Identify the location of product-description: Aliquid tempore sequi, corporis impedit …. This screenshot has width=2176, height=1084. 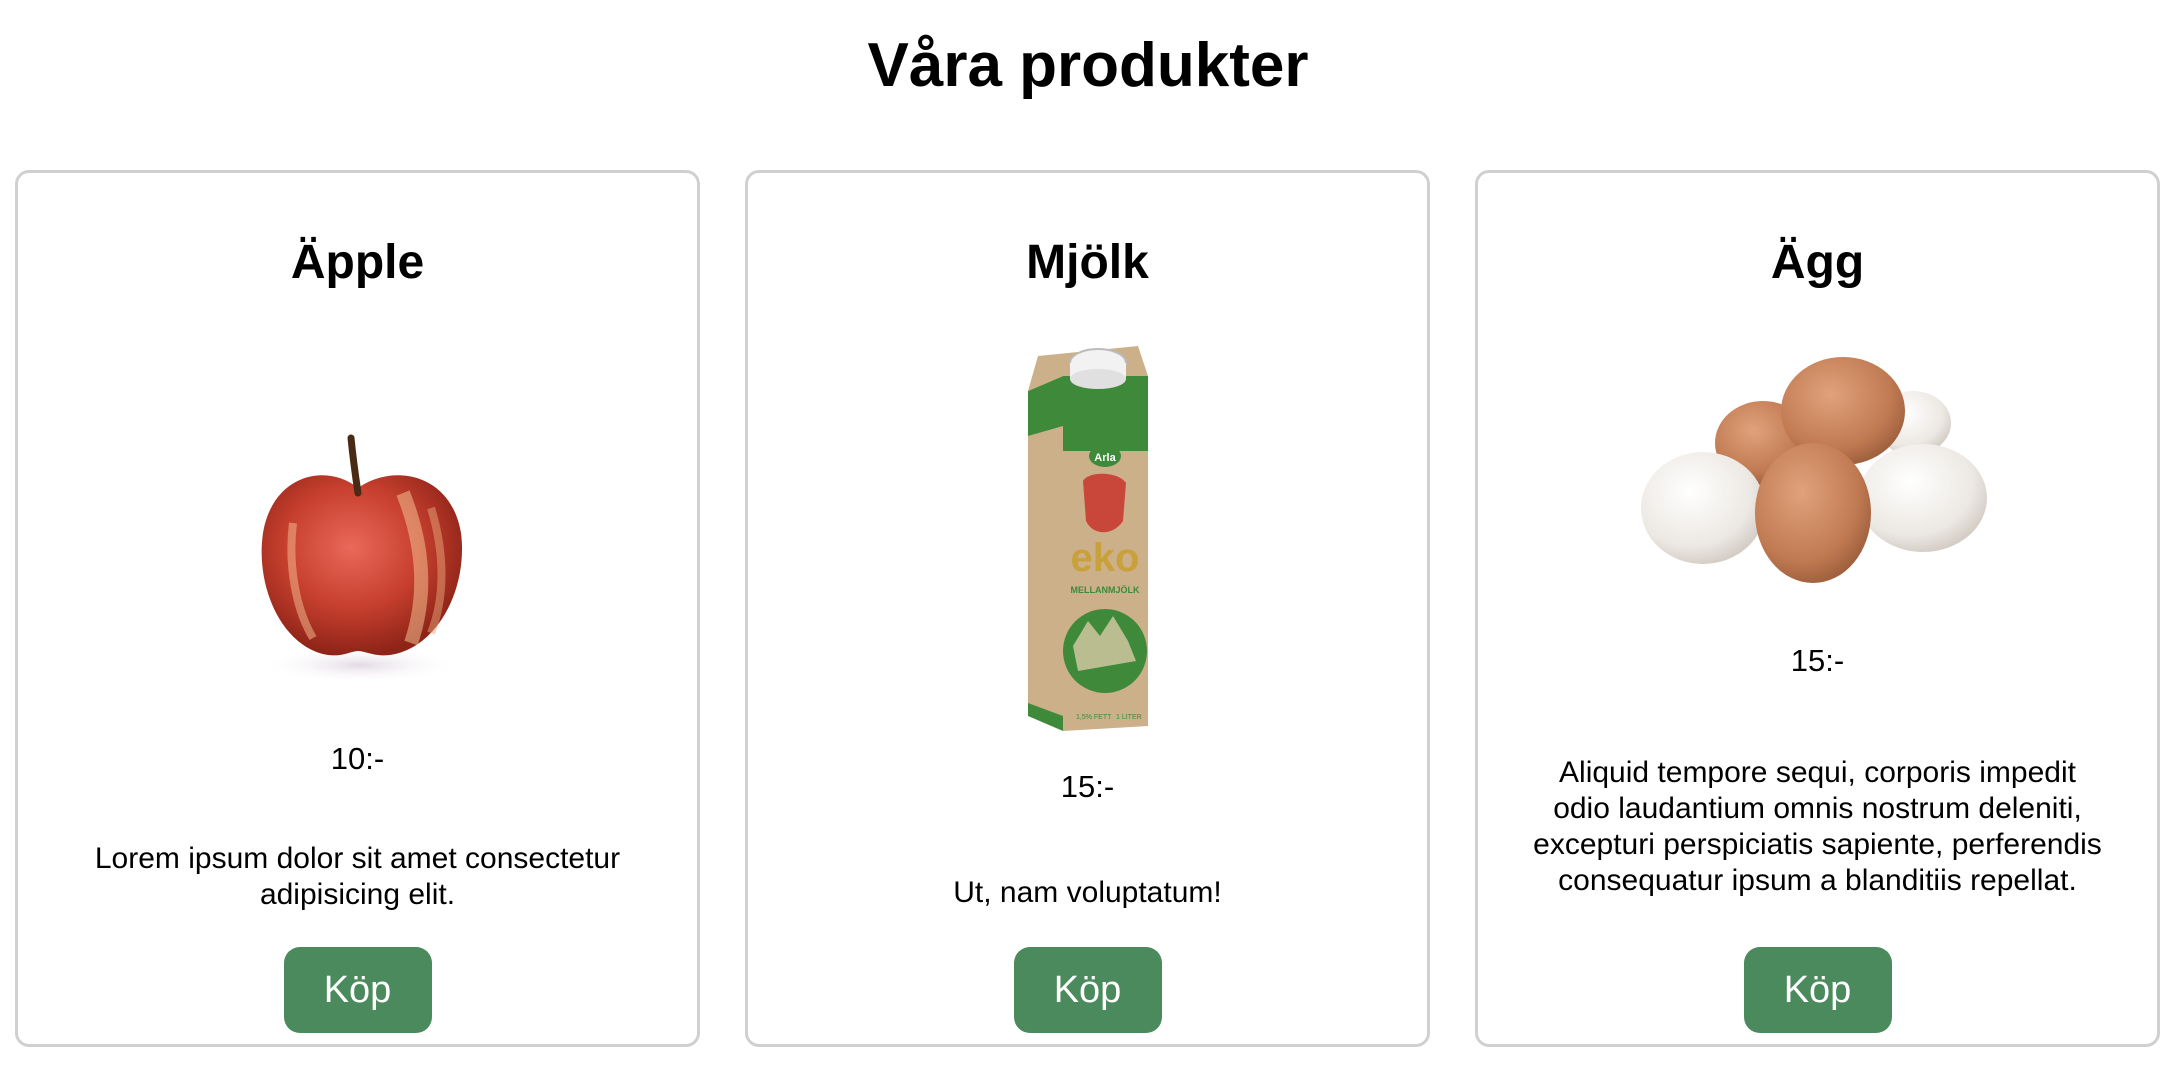
(1817, 826).